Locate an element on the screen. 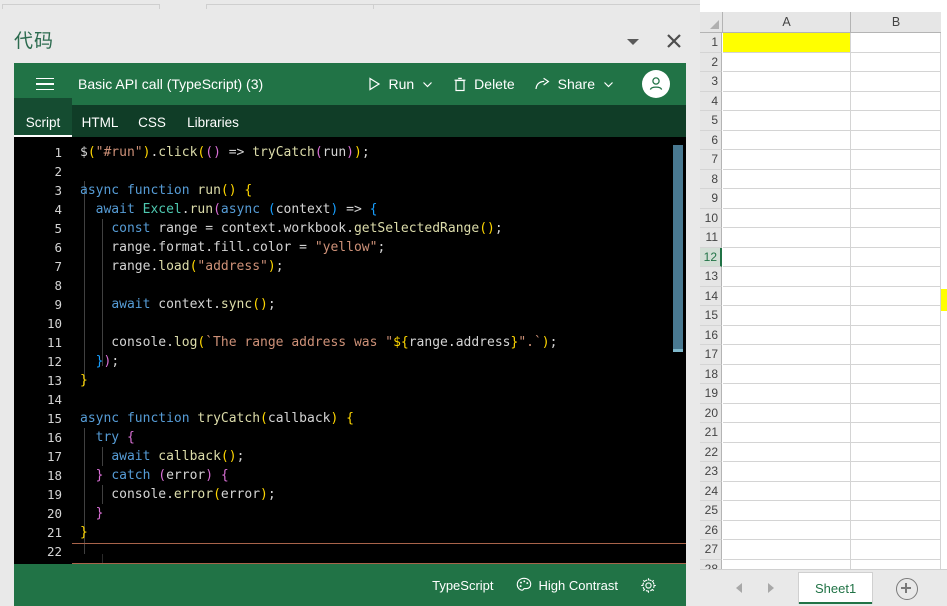 This screenshot has width=947, height=606. cell-B21 is located at coordinates (896, 433).